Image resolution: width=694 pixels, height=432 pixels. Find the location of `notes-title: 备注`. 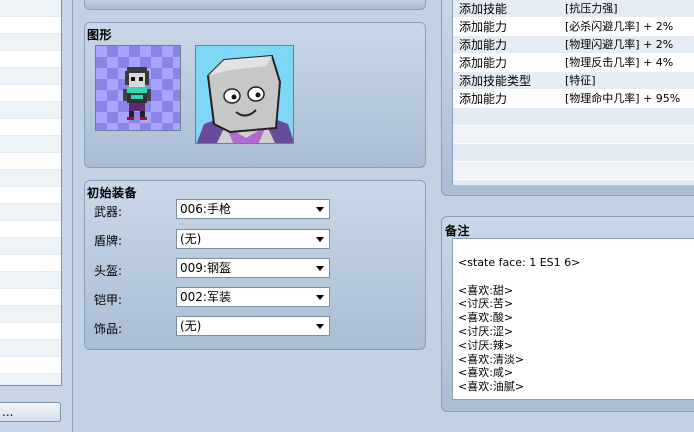

notes-title: 备注 is located at coordinates (458, 231).